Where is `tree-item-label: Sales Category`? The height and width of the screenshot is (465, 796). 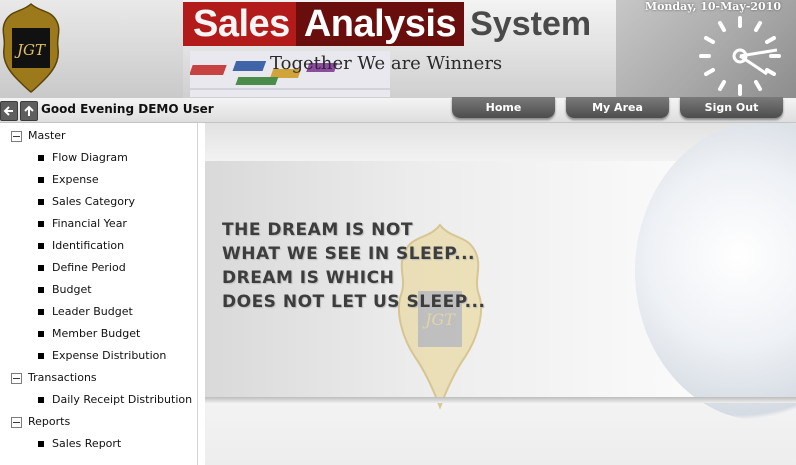 tree-item-label: Sales Category is located at coordinates (94, 201).